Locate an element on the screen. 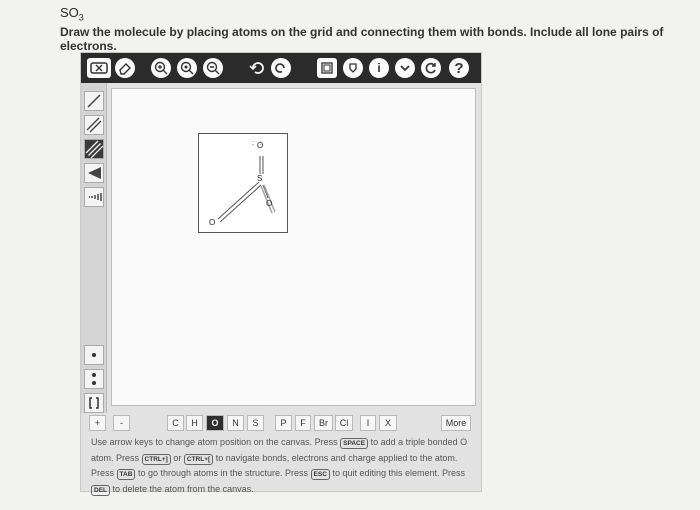 The image size is (700, 510). molecule-formula: SO3 is located at coordinates (72, 14).